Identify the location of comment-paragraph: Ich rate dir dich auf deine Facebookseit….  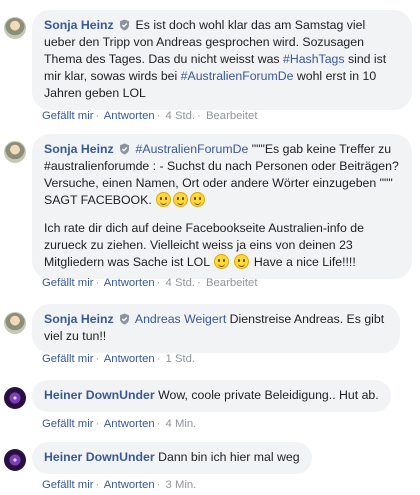
(222, 245).